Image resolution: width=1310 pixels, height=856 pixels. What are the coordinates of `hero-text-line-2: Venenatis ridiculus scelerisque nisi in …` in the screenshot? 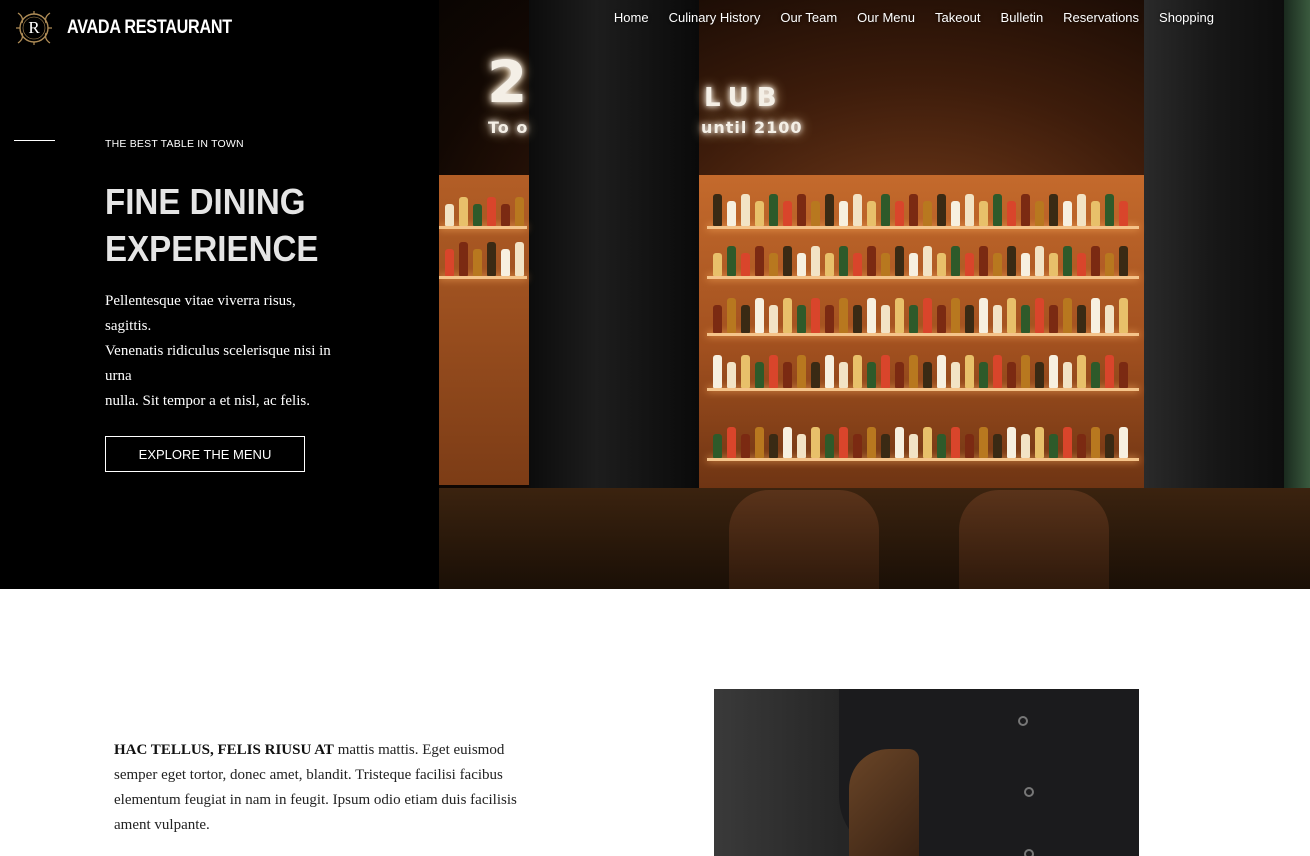 It's located at (218, 363).